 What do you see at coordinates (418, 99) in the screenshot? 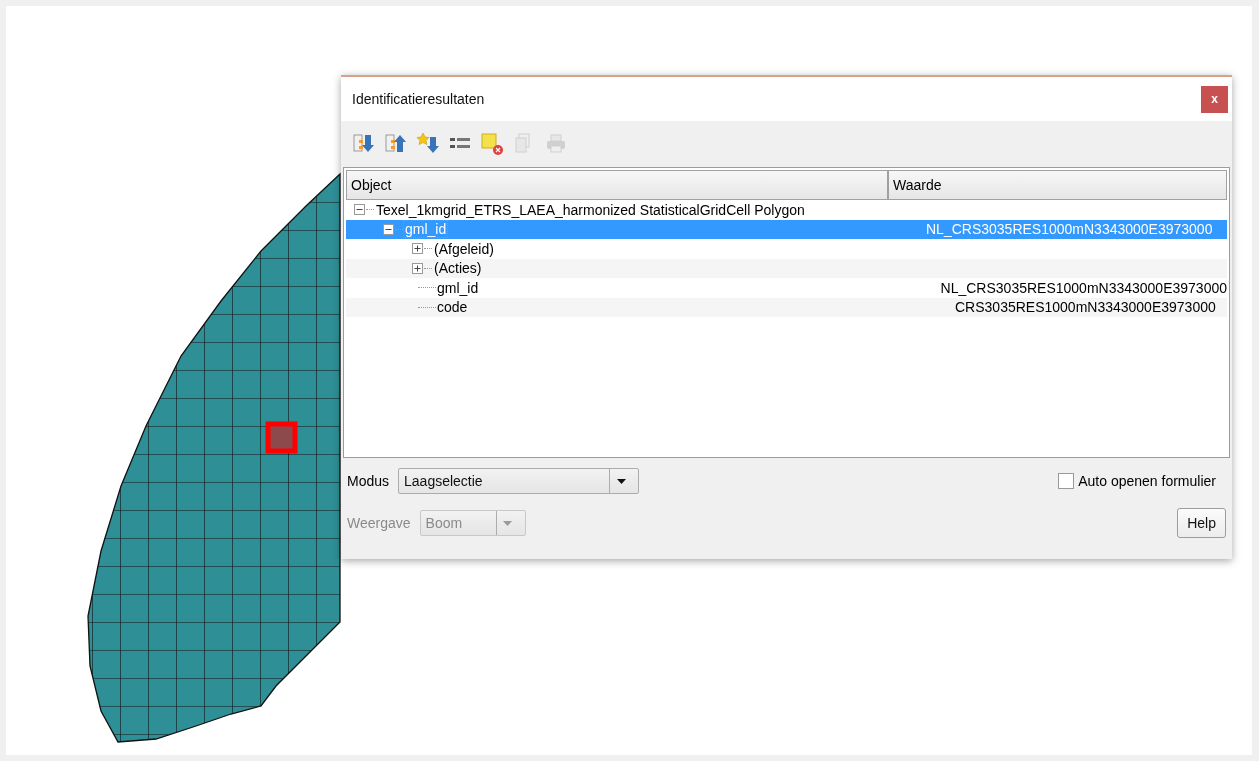
I see `window-title: Identificatieresultaten` at bounding box center [418, 99].